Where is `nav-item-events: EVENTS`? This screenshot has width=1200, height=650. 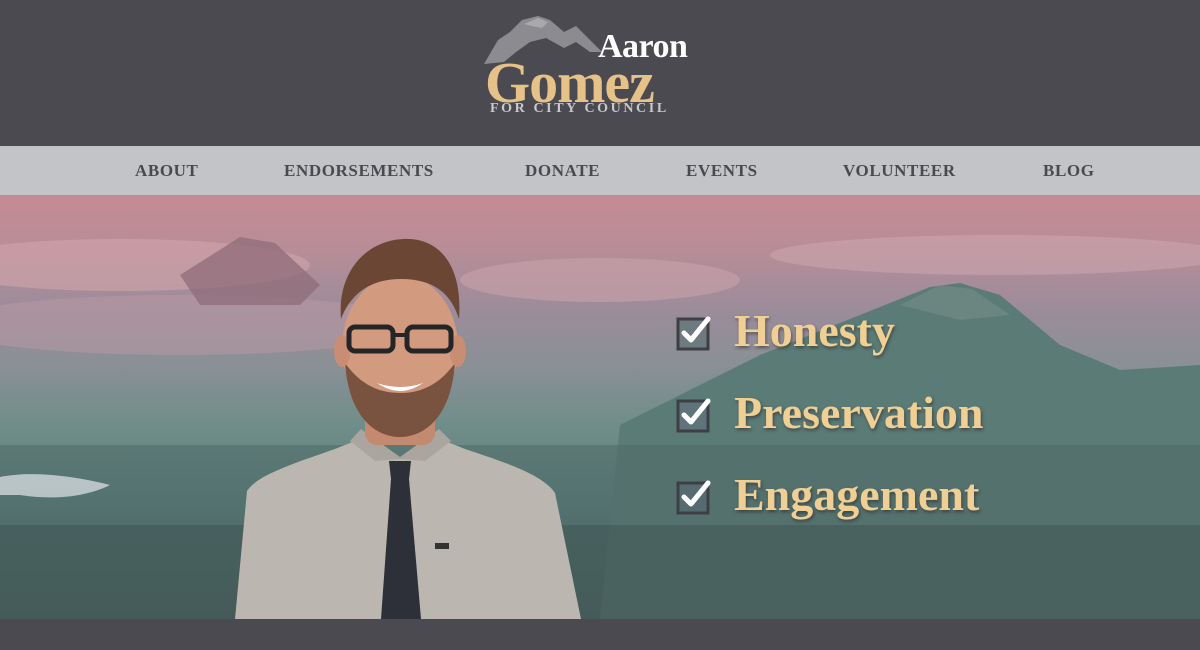
nav-item-events: EVENTS is located at coordinates (722, 170).